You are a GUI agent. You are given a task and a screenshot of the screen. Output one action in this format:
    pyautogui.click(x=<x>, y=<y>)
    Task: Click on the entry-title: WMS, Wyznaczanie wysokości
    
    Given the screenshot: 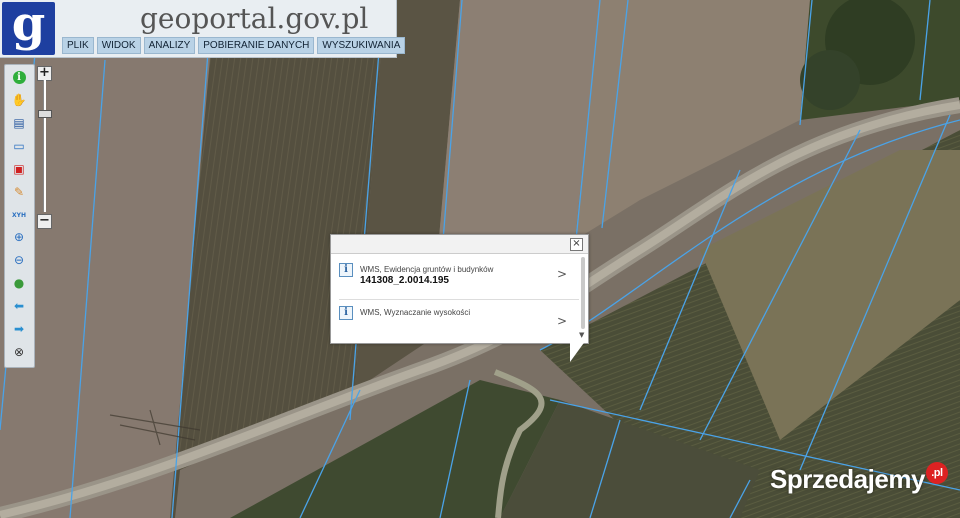 What is the action you would take?
    pyautogui.click(x=415, y=312)
    